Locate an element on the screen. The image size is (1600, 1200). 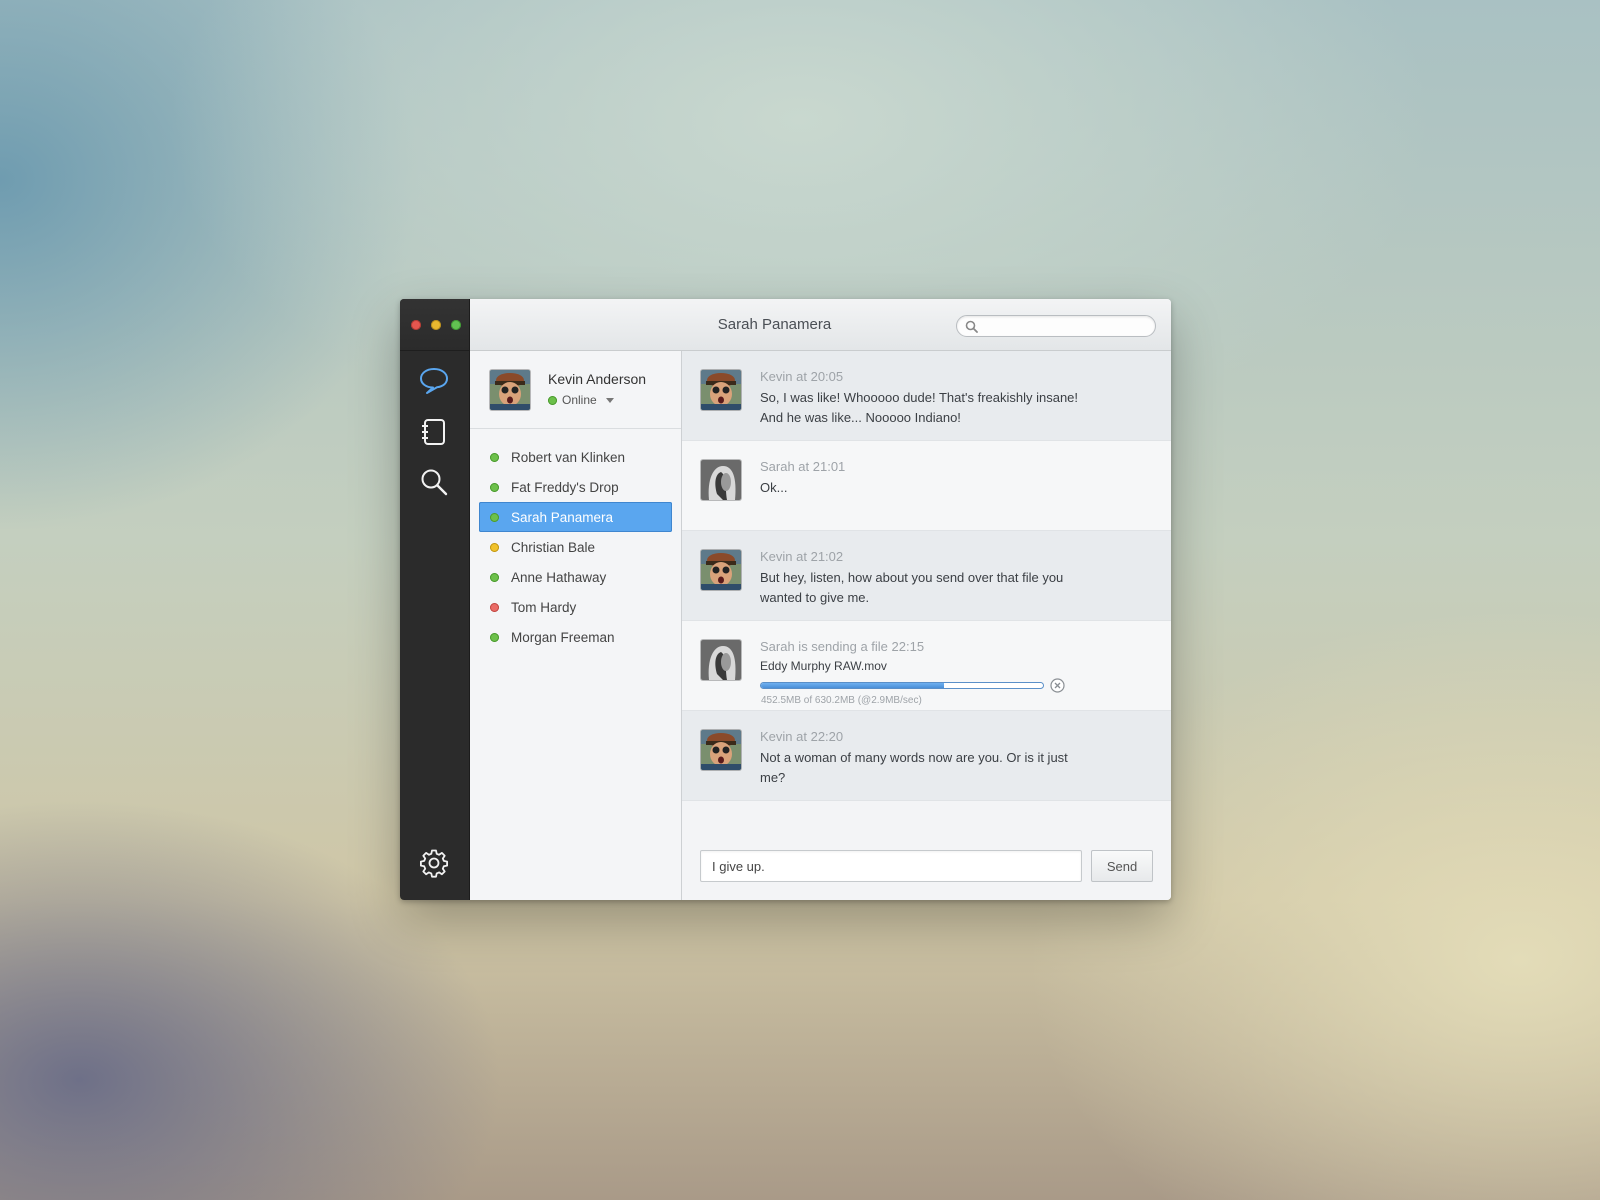
message-meta: Sarah is sending a file 22:15 is located at coordinates (842, 646).